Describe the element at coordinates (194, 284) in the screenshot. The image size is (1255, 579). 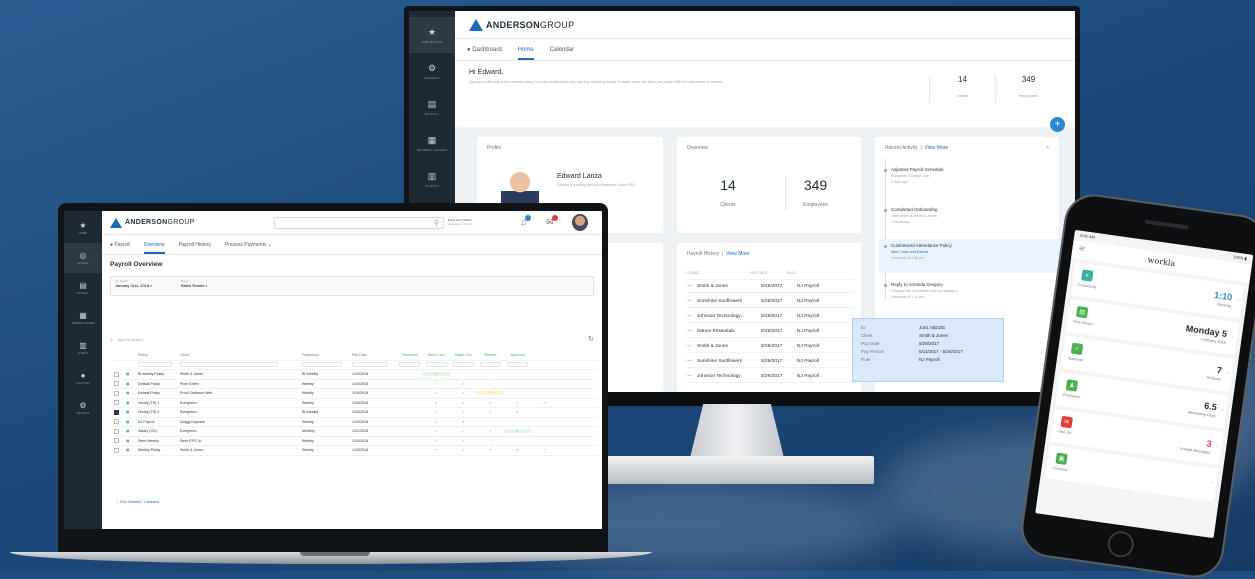
I see `status-filter: Status Batch Roster ×` at that location.